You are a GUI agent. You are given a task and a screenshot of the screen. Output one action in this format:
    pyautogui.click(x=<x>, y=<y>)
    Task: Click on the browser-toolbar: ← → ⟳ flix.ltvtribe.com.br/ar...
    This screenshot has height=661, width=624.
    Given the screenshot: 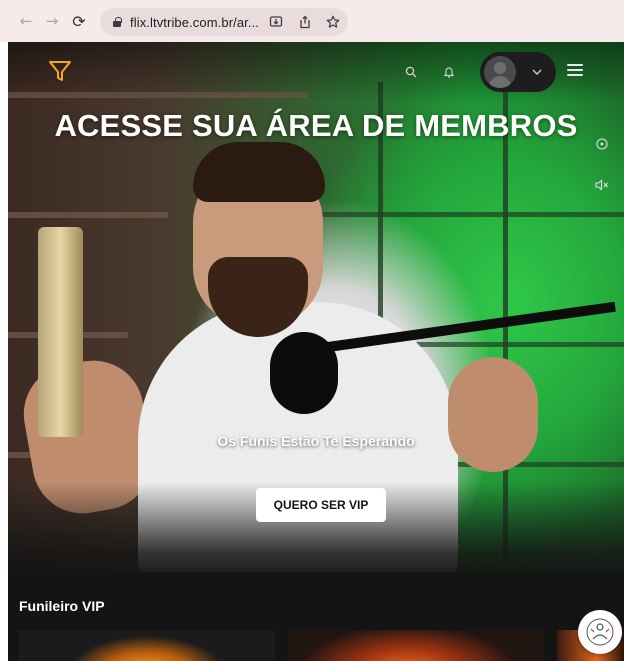 What is the action you would take?
    pyautogui.click(x=312, y=21)
    